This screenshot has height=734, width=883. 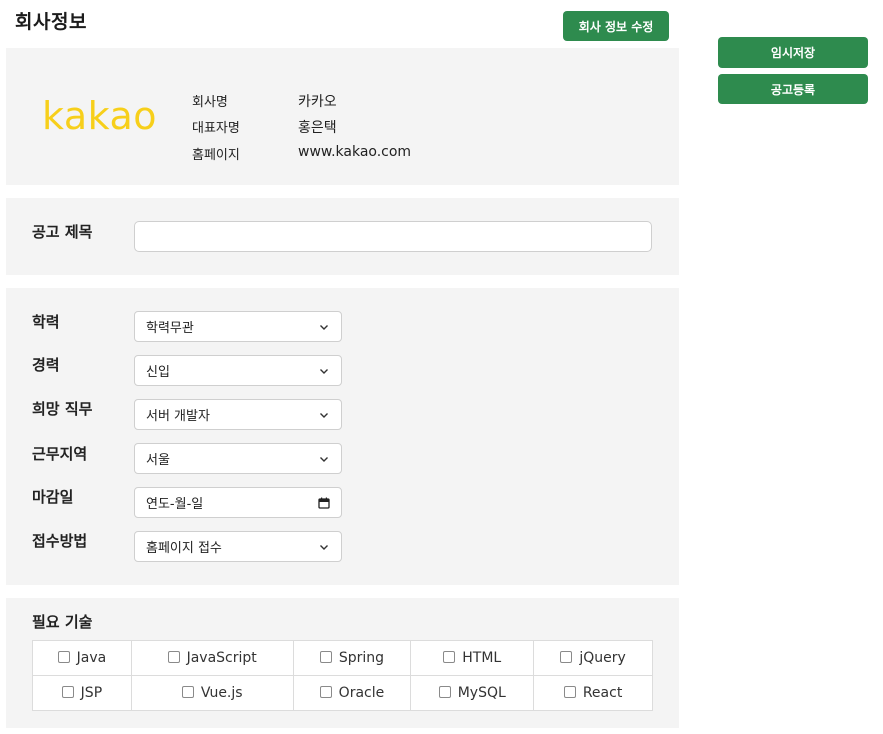 I want to click on condition-selected-value: 연도-월-일, so click(x=175, y=504).